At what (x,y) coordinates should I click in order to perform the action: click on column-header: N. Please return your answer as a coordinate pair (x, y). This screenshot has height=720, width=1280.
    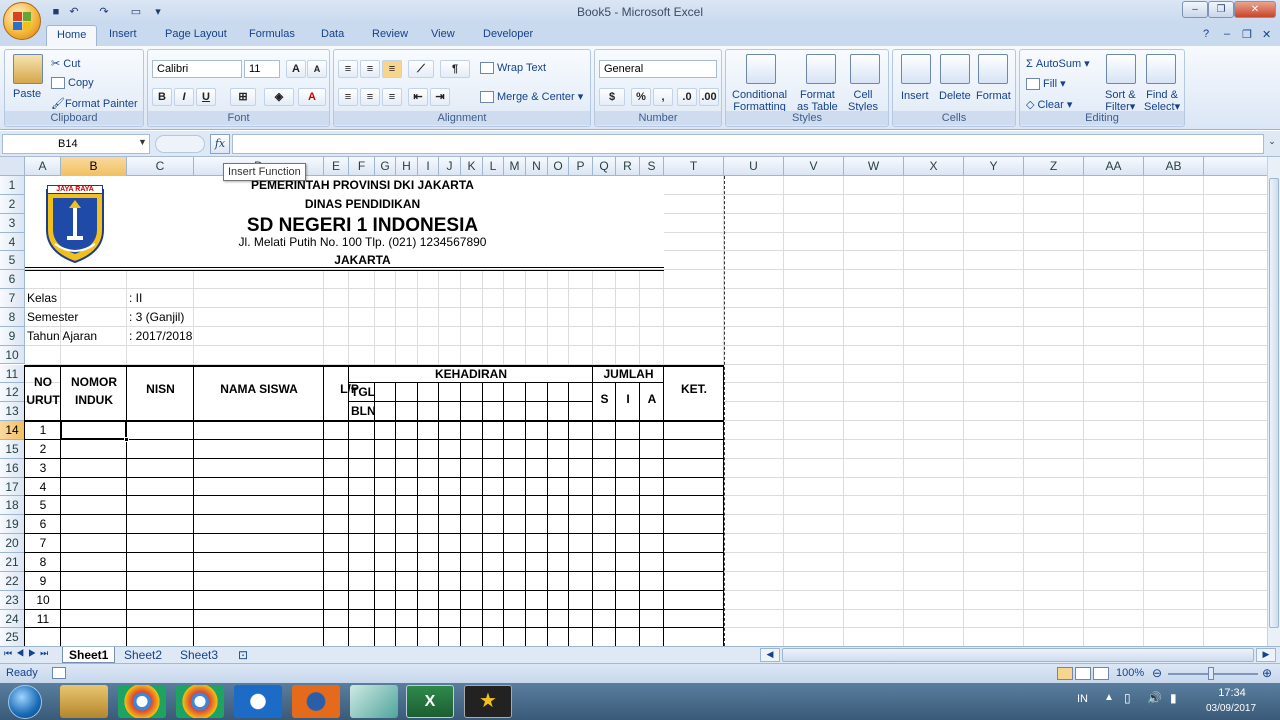
    Looking at the image, I should click on (537, 166).